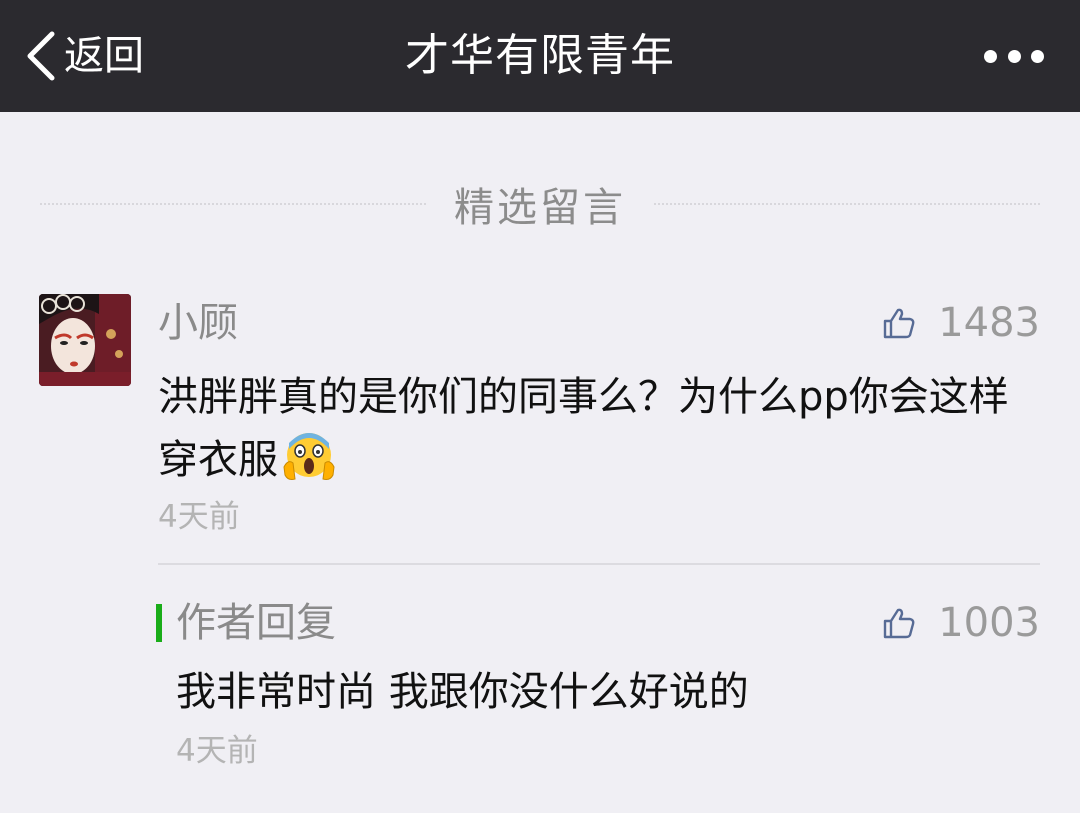  I want to click on comment-like-count: 1483, so click(989, 323).